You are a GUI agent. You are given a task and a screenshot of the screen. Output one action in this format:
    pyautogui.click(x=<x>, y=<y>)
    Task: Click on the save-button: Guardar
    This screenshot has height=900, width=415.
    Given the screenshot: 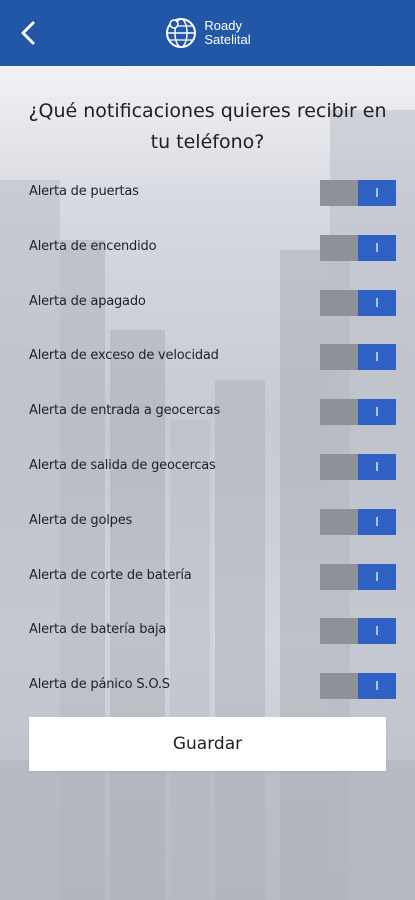 What is the action you would take?
    pyautogui.click(x=207, y=744)
    